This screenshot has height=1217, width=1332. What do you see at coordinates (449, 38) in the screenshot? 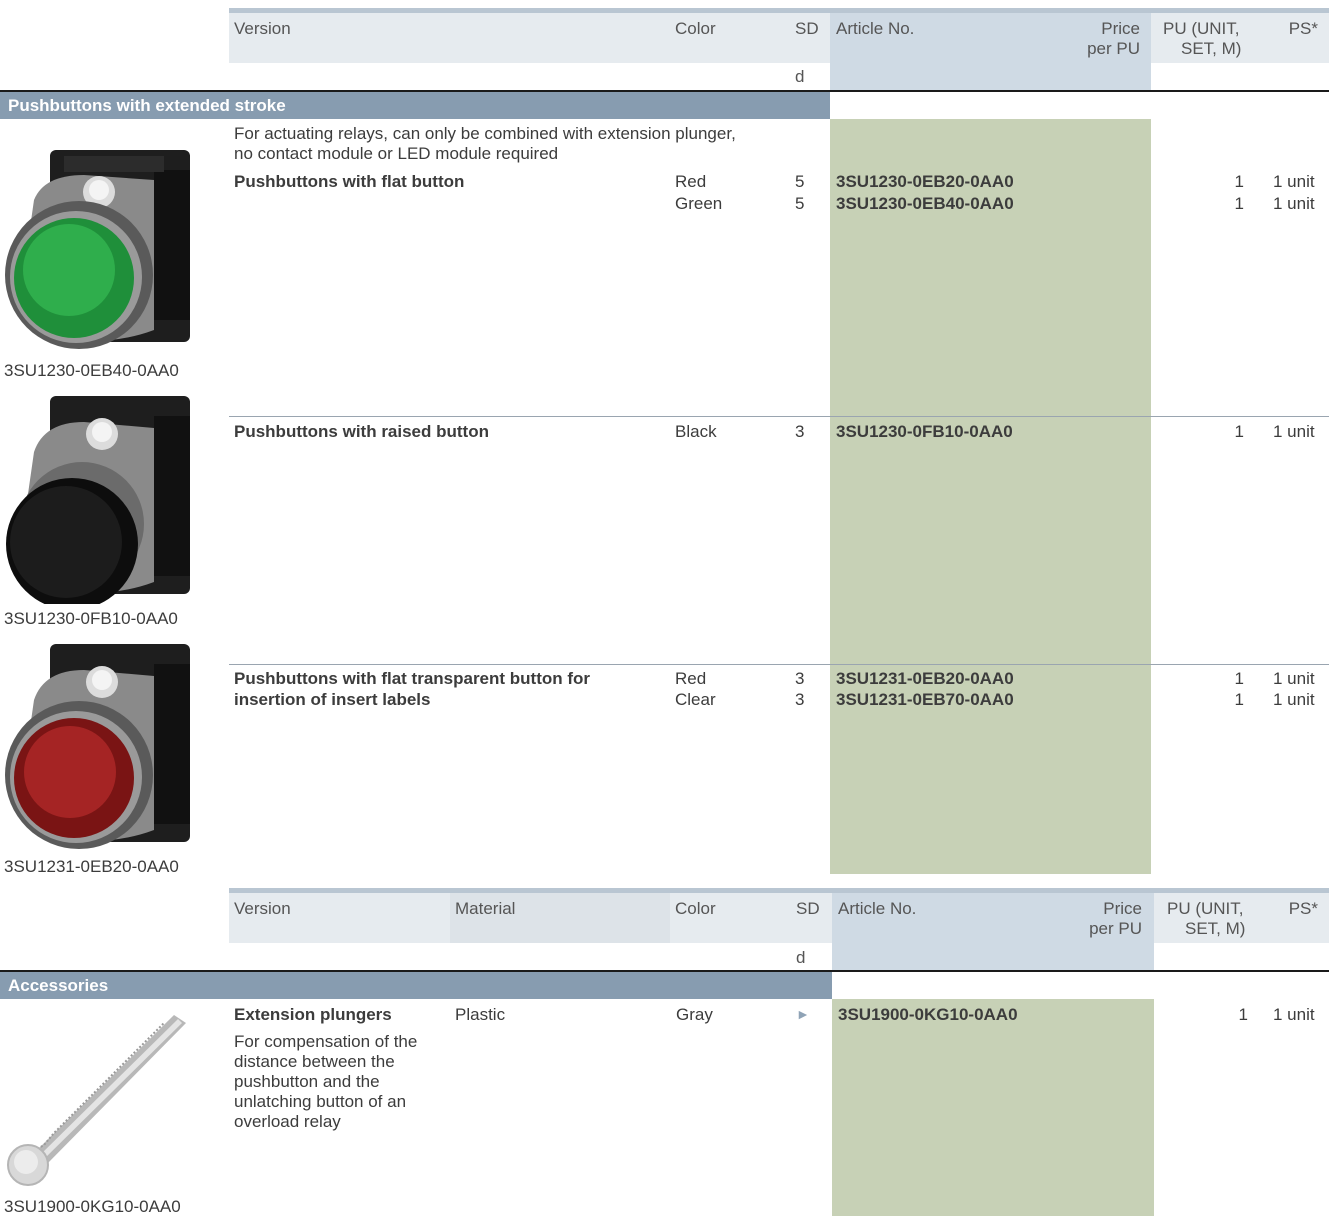
I see `header-version-cell` at bounding box center [449, 38].